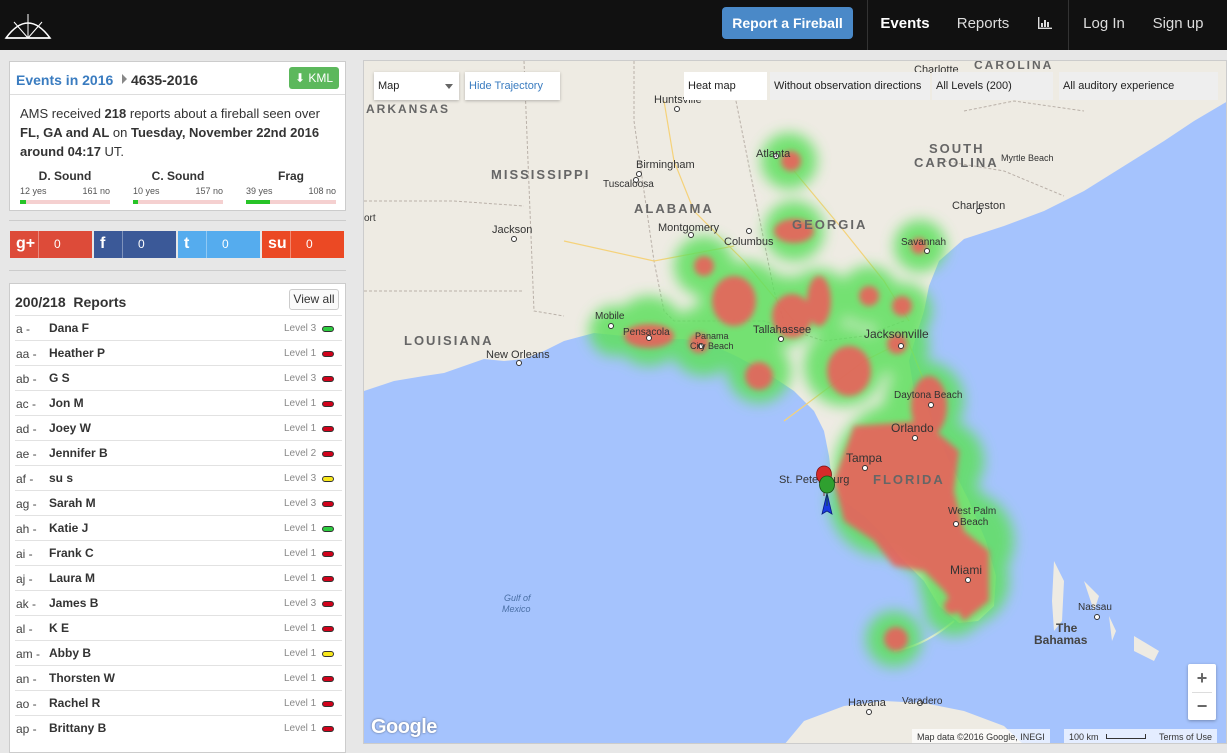 This screenshot has width=1227, height=753. Describe the element at coordinates (71, 553) in the screenshot. I see `report-observer-name: Frank C` at that location.